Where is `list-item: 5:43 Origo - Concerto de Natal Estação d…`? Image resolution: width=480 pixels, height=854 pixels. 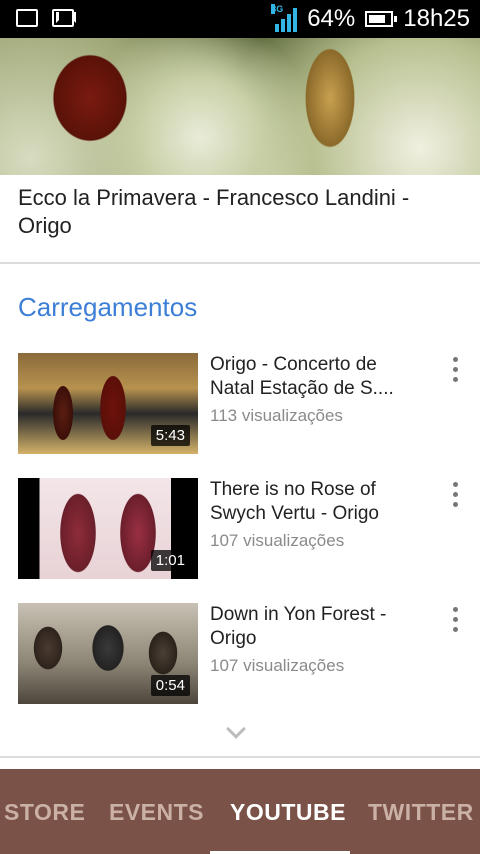 list-item: 5:43 Origo - Concerto de Natal Estação d… is located at coordinates (240, 404).